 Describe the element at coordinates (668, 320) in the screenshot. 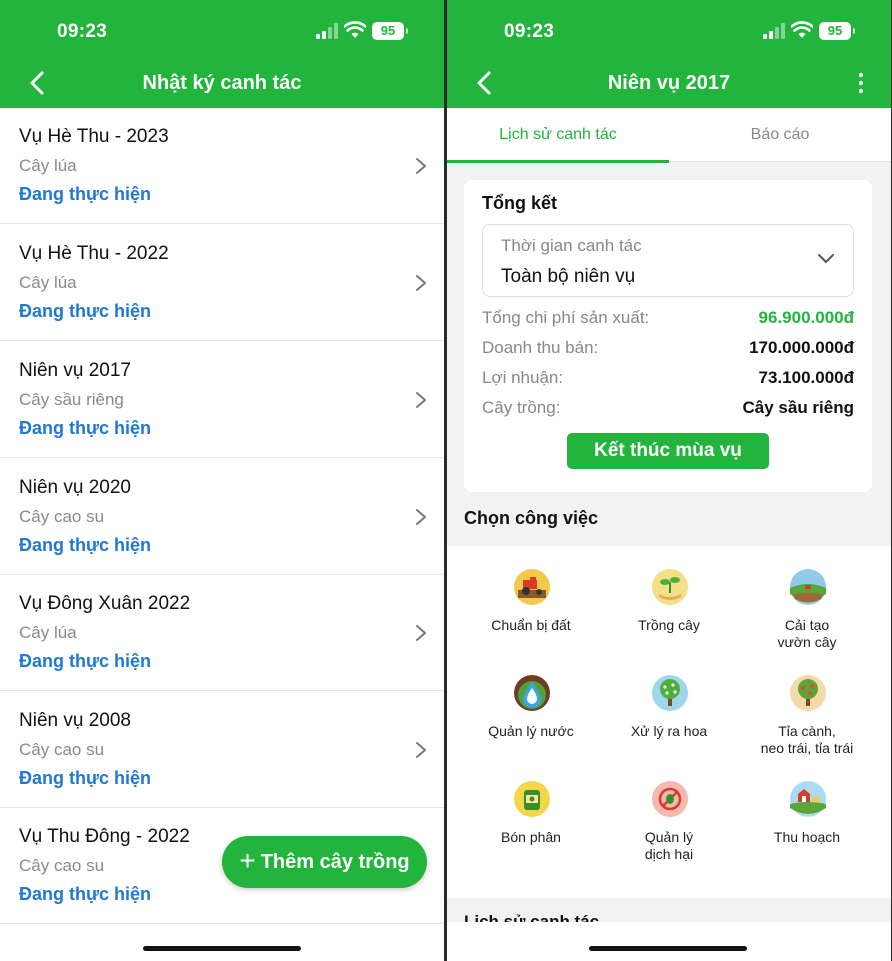

I see `summary-row-cost: Tổng chi phí sản xuất: 96.900.000đ` at that location.